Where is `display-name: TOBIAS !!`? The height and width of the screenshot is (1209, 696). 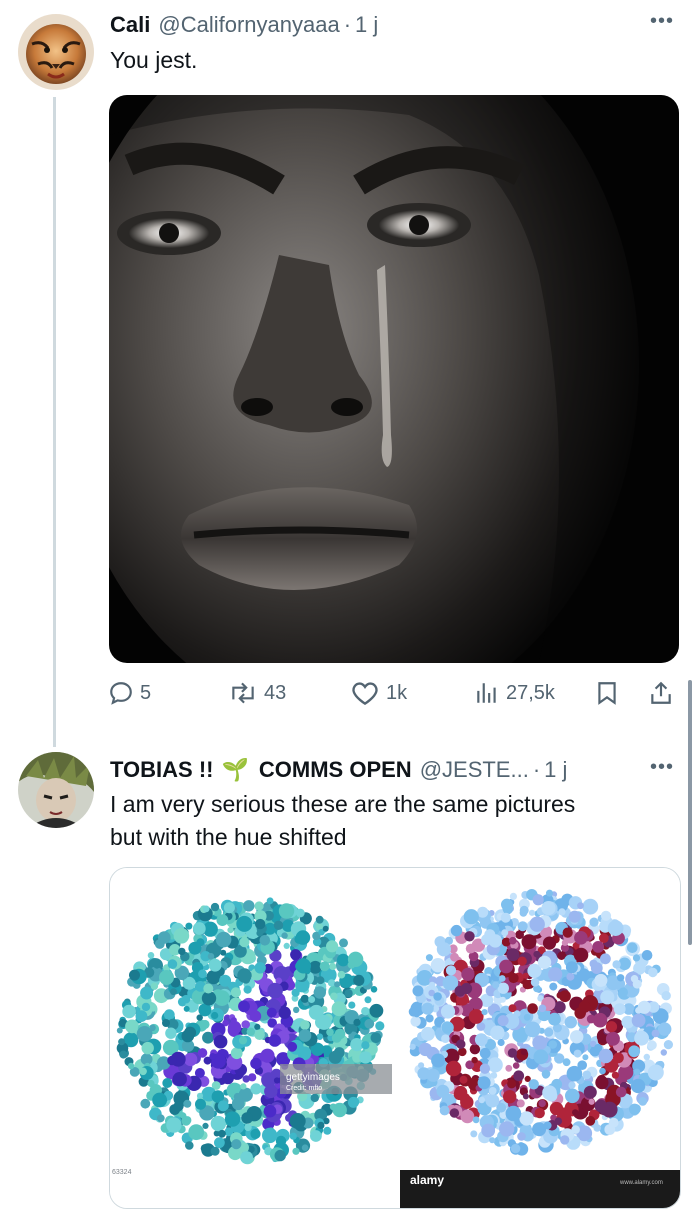
display-name: TOBIAS !! is located at coordinates (161, 770).